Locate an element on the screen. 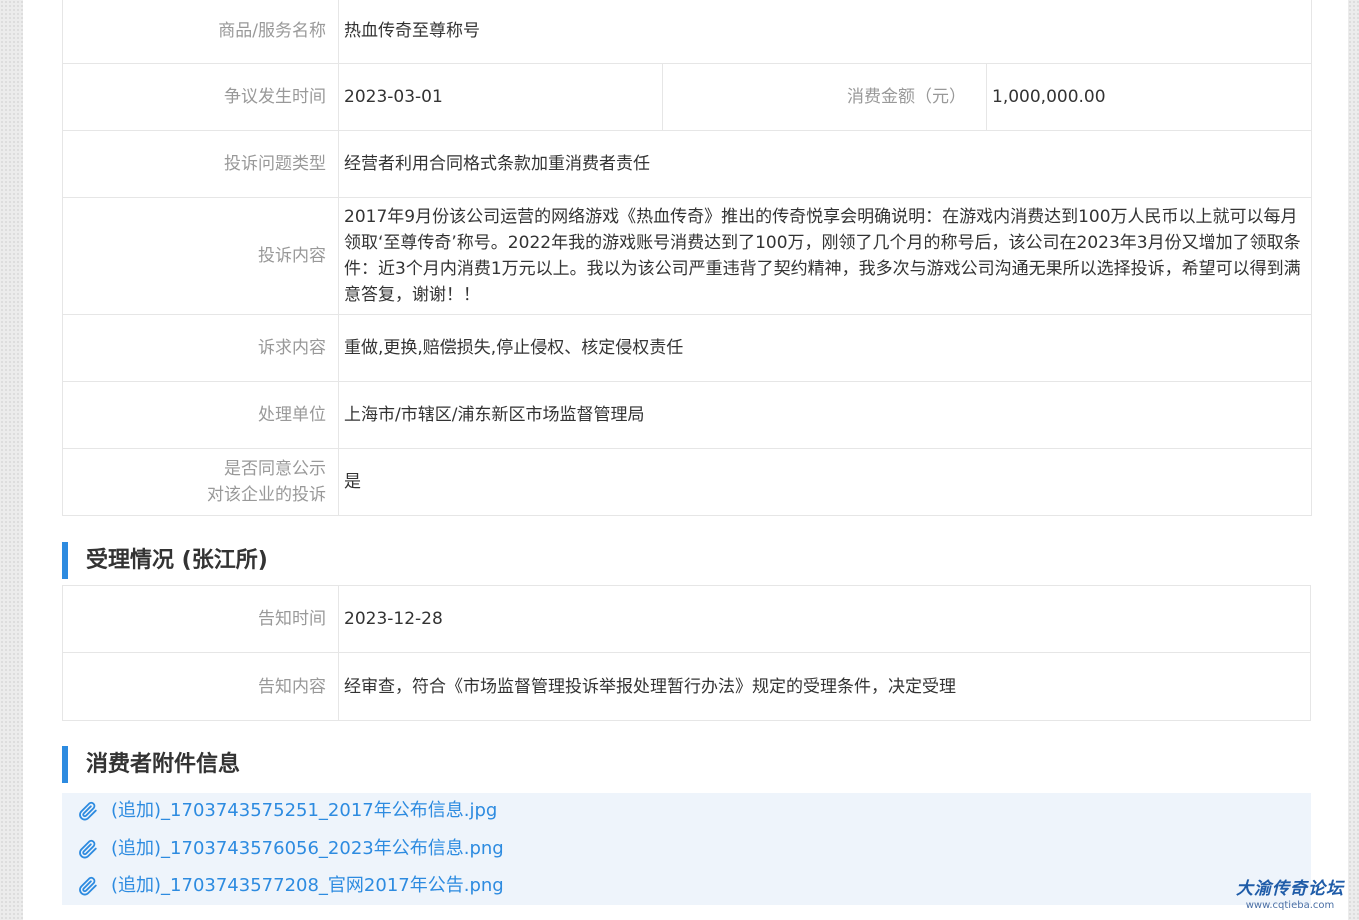 The image size is (1359, 920). row-public-consent: 是否同意公示 对该企业的投诉 是 is located at coordinates (687, 482).